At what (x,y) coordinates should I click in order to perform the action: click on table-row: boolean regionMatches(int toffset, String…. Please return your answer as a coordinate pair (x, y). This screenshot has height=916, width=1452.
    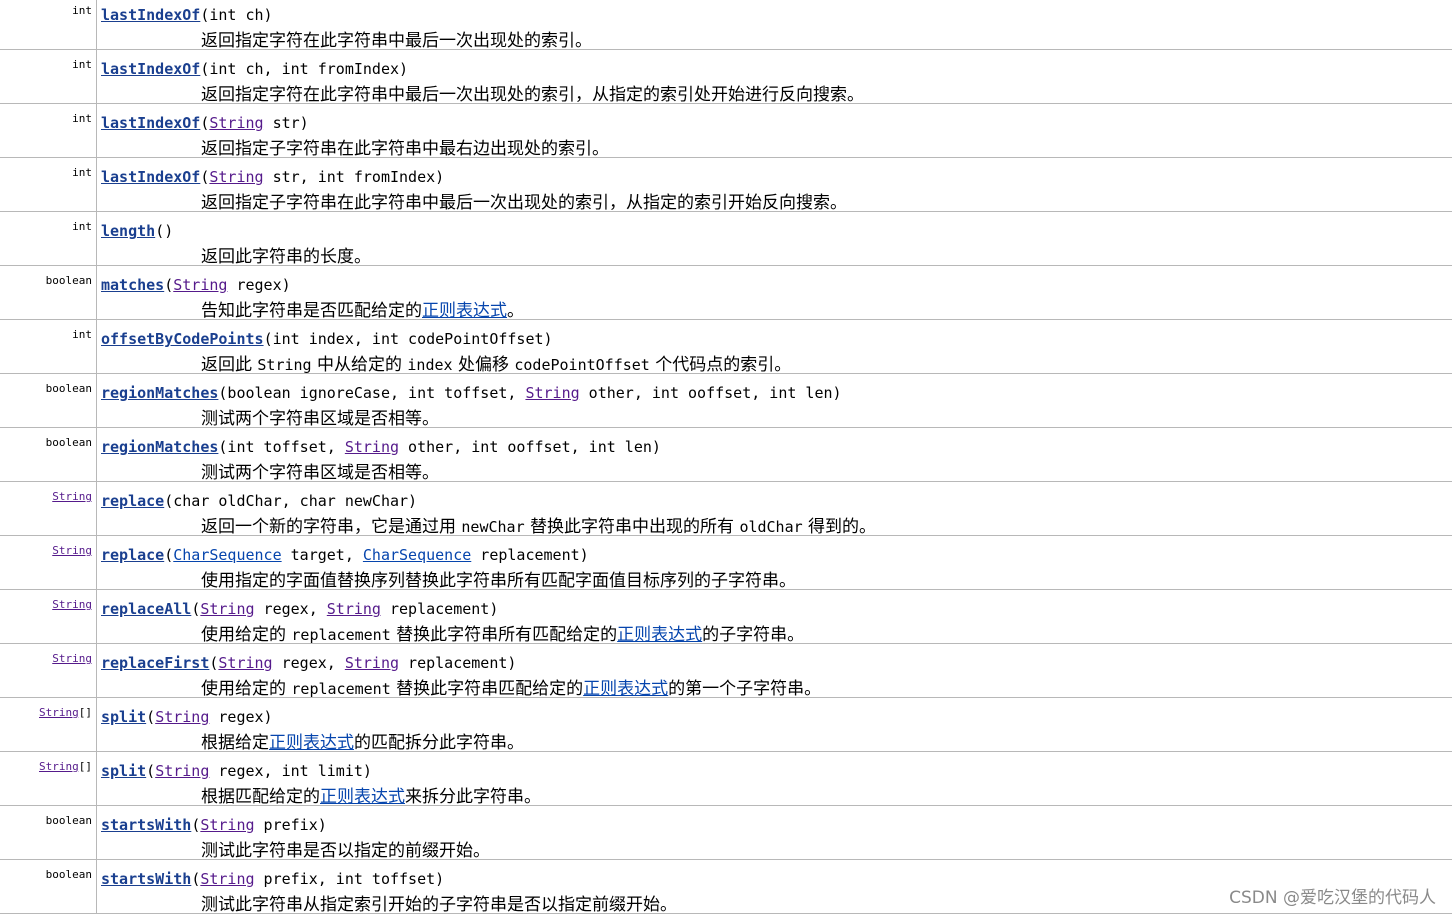
    Looking at the image, I should click on (726, 455).